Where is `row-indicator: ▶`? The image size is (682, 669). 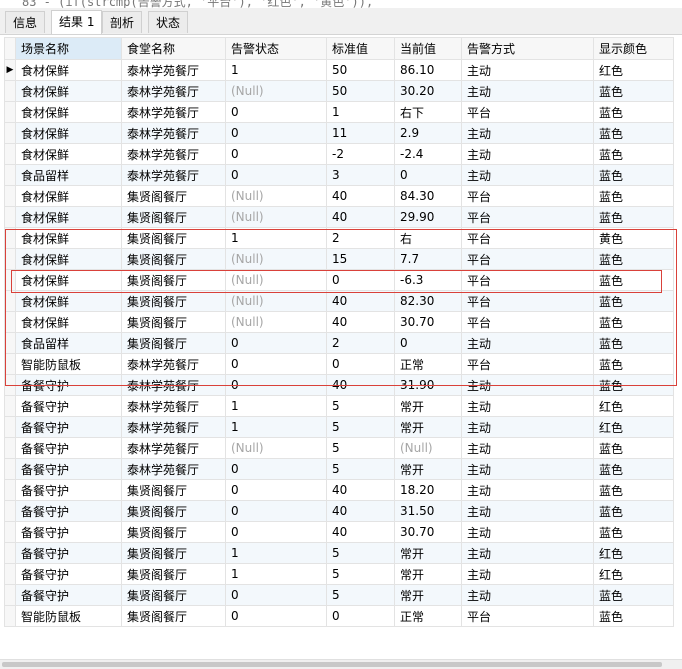
row-indicator: ▶ is located at coordinates (10, 70).